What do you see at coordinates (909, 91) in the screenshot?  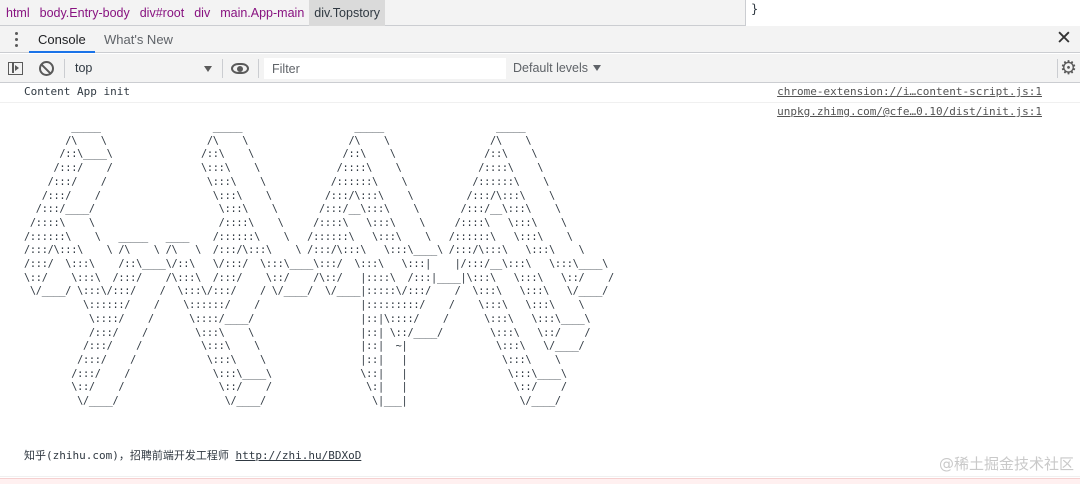 I see `console-source-link: chrome-extension://i…content-script.js:1` at bounding box center [909, 91].